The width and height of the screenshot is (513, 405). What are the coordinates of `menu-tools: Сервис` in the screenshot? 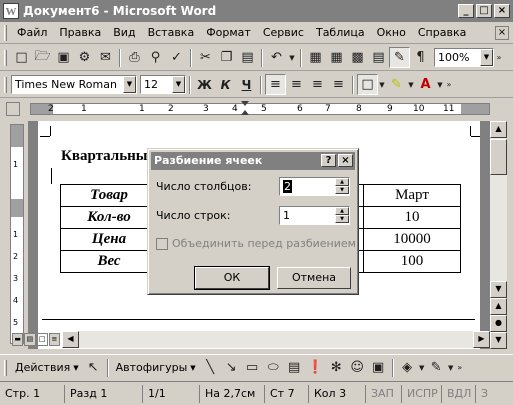 It's located at (283, 32).